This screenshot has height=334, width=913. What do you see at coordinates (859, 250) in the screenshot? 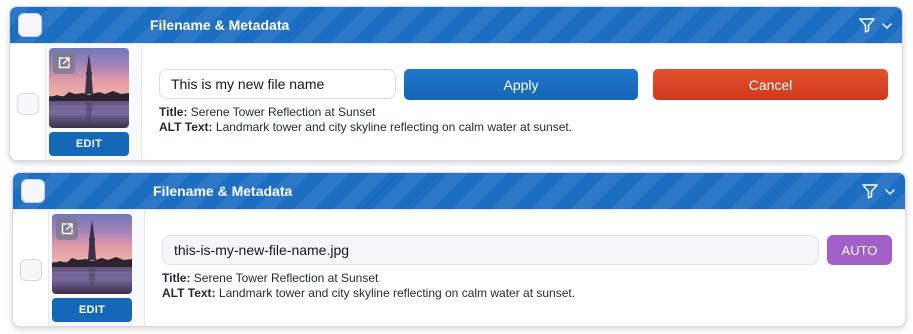
I see `auto-button: AUTO` at bounding box center [859, 250].